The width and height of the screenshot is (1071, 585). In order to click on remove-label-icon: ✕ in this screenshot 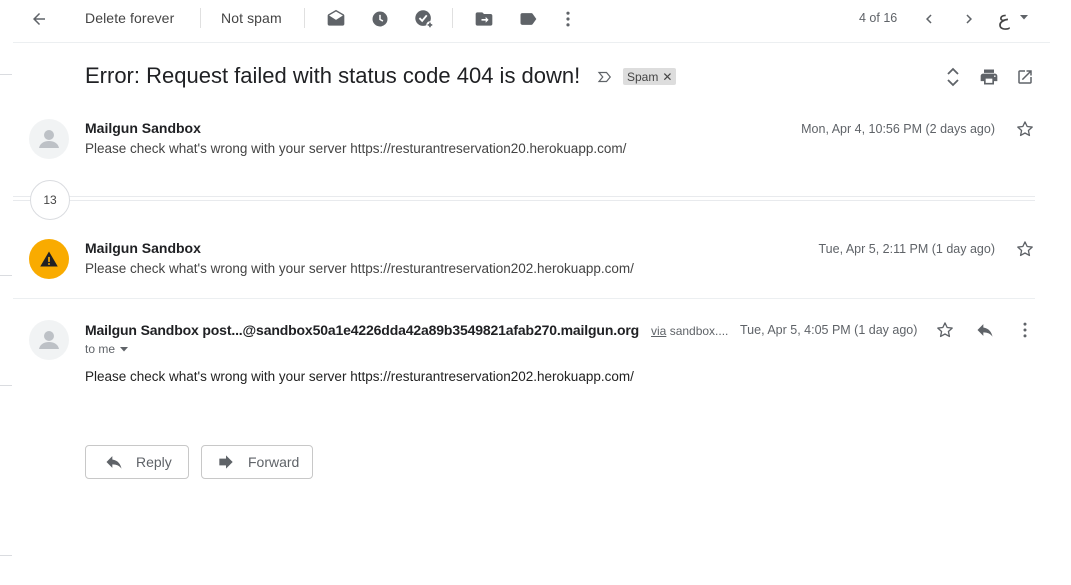, I will do `click(667, 77)`.